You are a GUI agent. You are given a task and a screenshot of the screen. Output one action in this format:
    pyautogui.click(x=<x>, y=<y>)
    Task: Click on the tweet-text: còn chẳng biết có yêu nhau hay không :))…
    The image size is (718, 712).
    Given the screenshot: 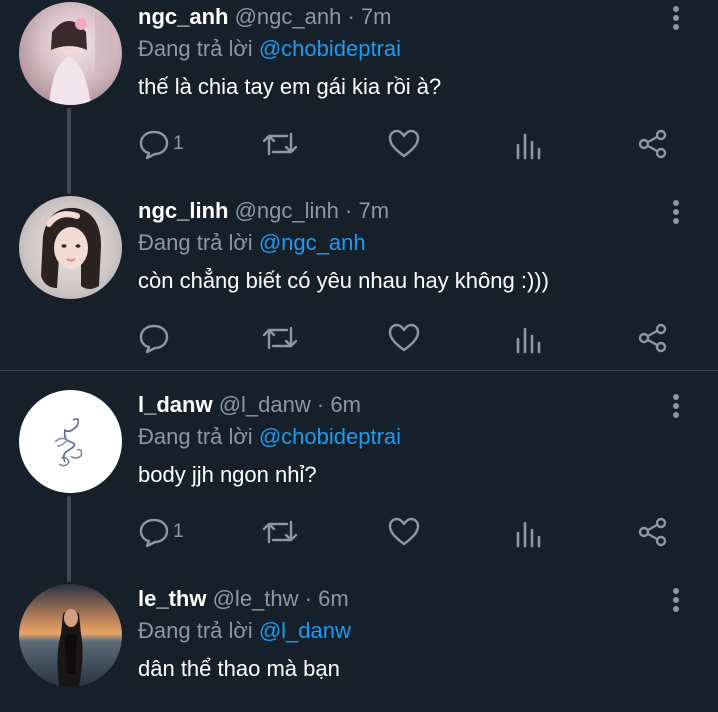 What is the action you would take?
    pyautogui.click(x=343, y=280)
    